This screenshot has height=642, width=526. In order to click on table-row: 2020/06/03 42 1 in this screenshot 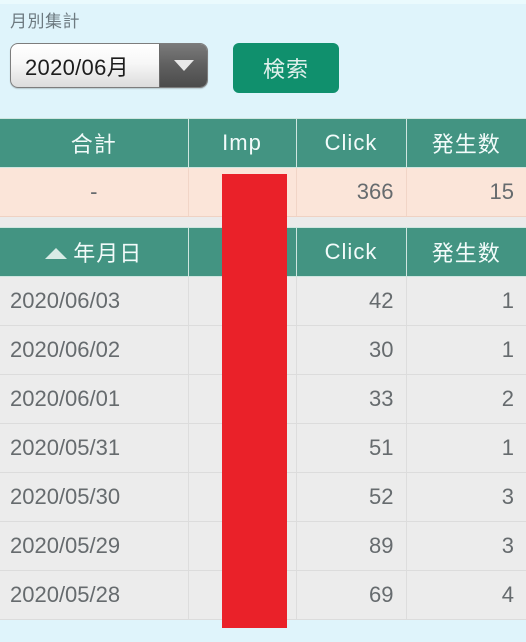, I will do `click(263, 301)`.